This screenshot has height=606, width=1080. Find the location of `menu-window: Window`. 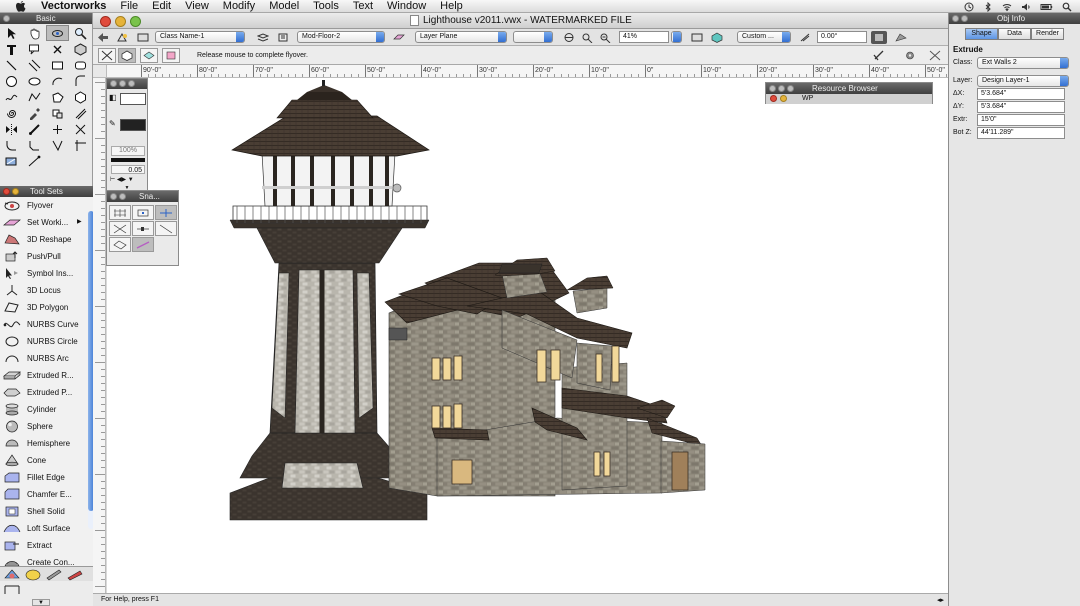

menu-window: Window is located at coordinates (406, 6).